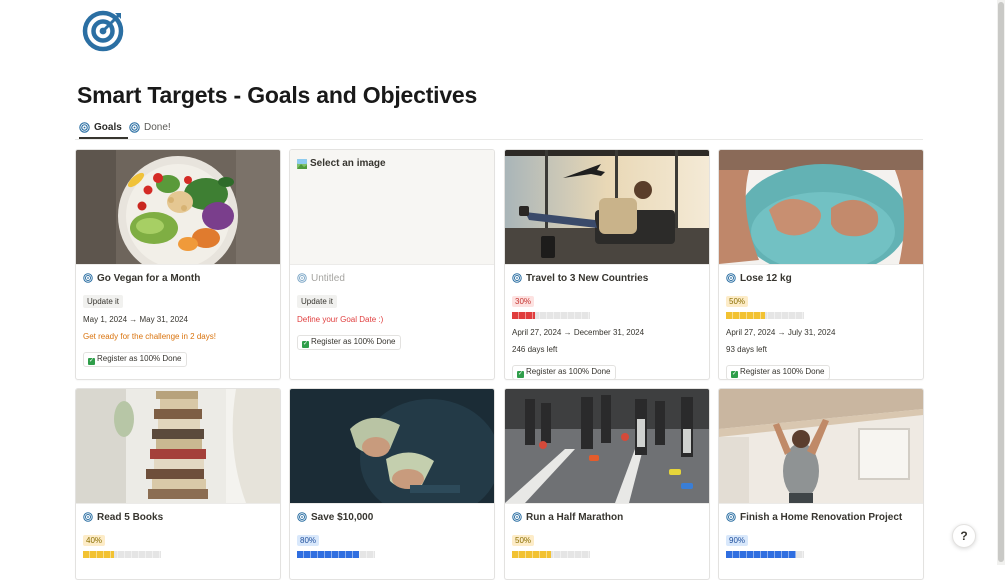  What do you see at coordinates (149, 336) in the screenshot?
I see `goal-note: Get ready for the challenge in 2 days!` at bounding box center [149, 336].